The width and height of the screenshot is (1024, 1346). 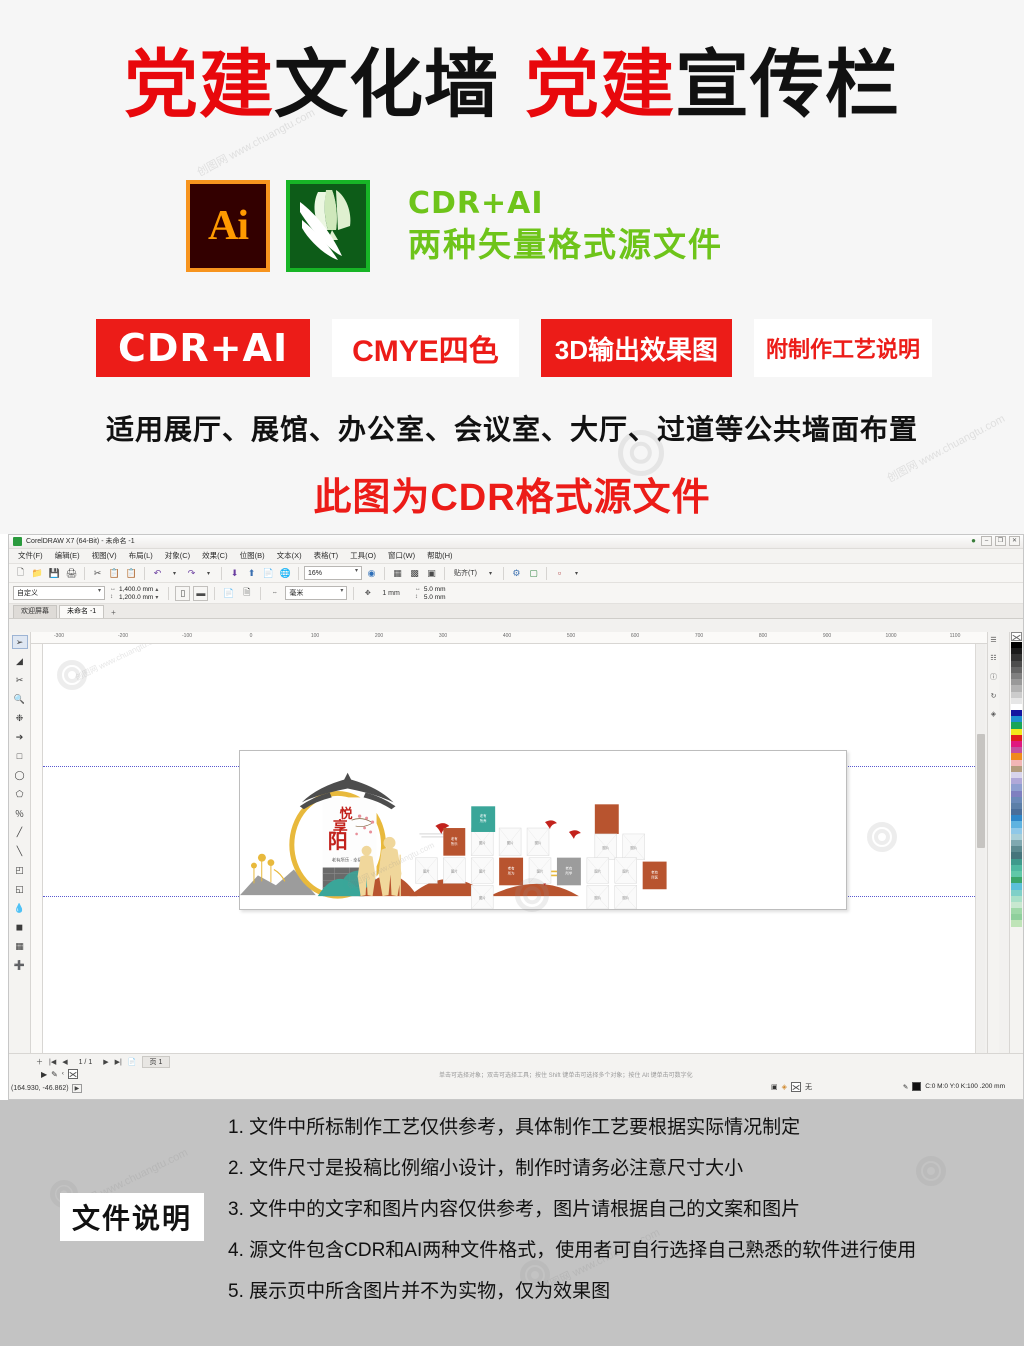 What do you see at coordinates (114, 573) in the screenshot?
I see `copy-icon: 📋` at bounding box center [114, 573].